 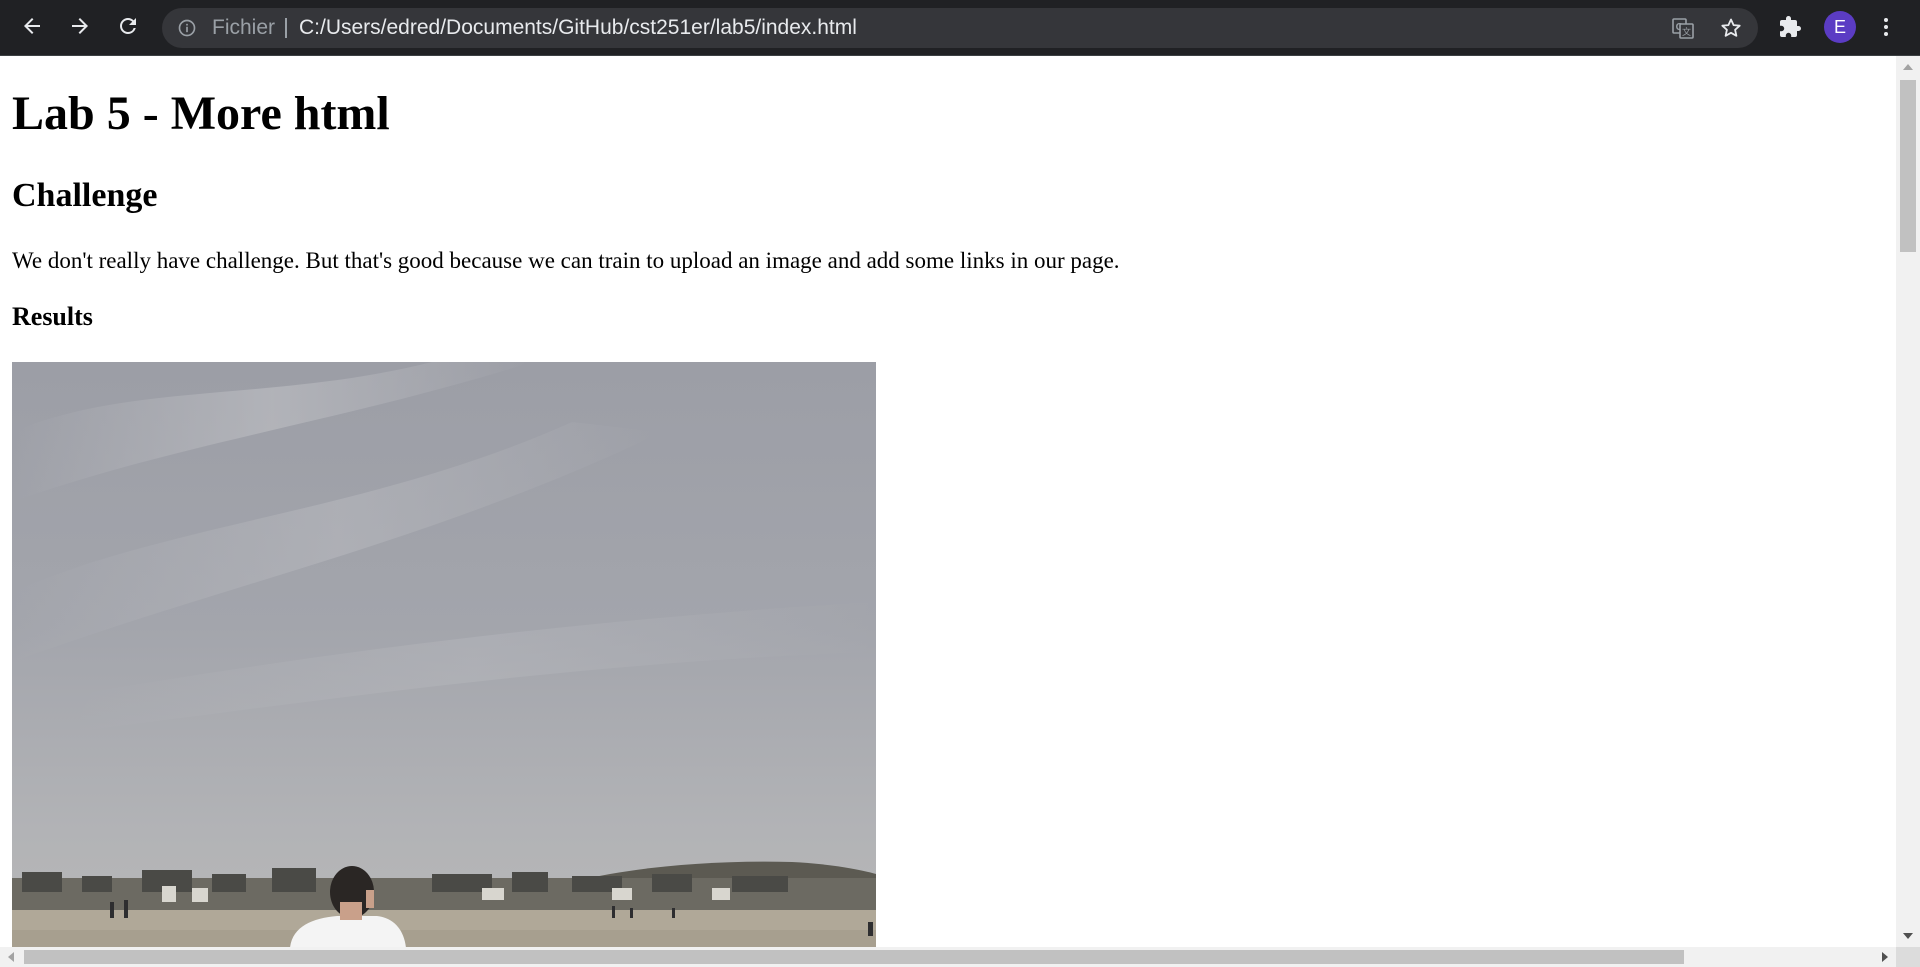 What do you see at coordinates (11, 957) in the screenshot?
I see `scroll-left-arrow-icon` at bounding box center [11, 957].